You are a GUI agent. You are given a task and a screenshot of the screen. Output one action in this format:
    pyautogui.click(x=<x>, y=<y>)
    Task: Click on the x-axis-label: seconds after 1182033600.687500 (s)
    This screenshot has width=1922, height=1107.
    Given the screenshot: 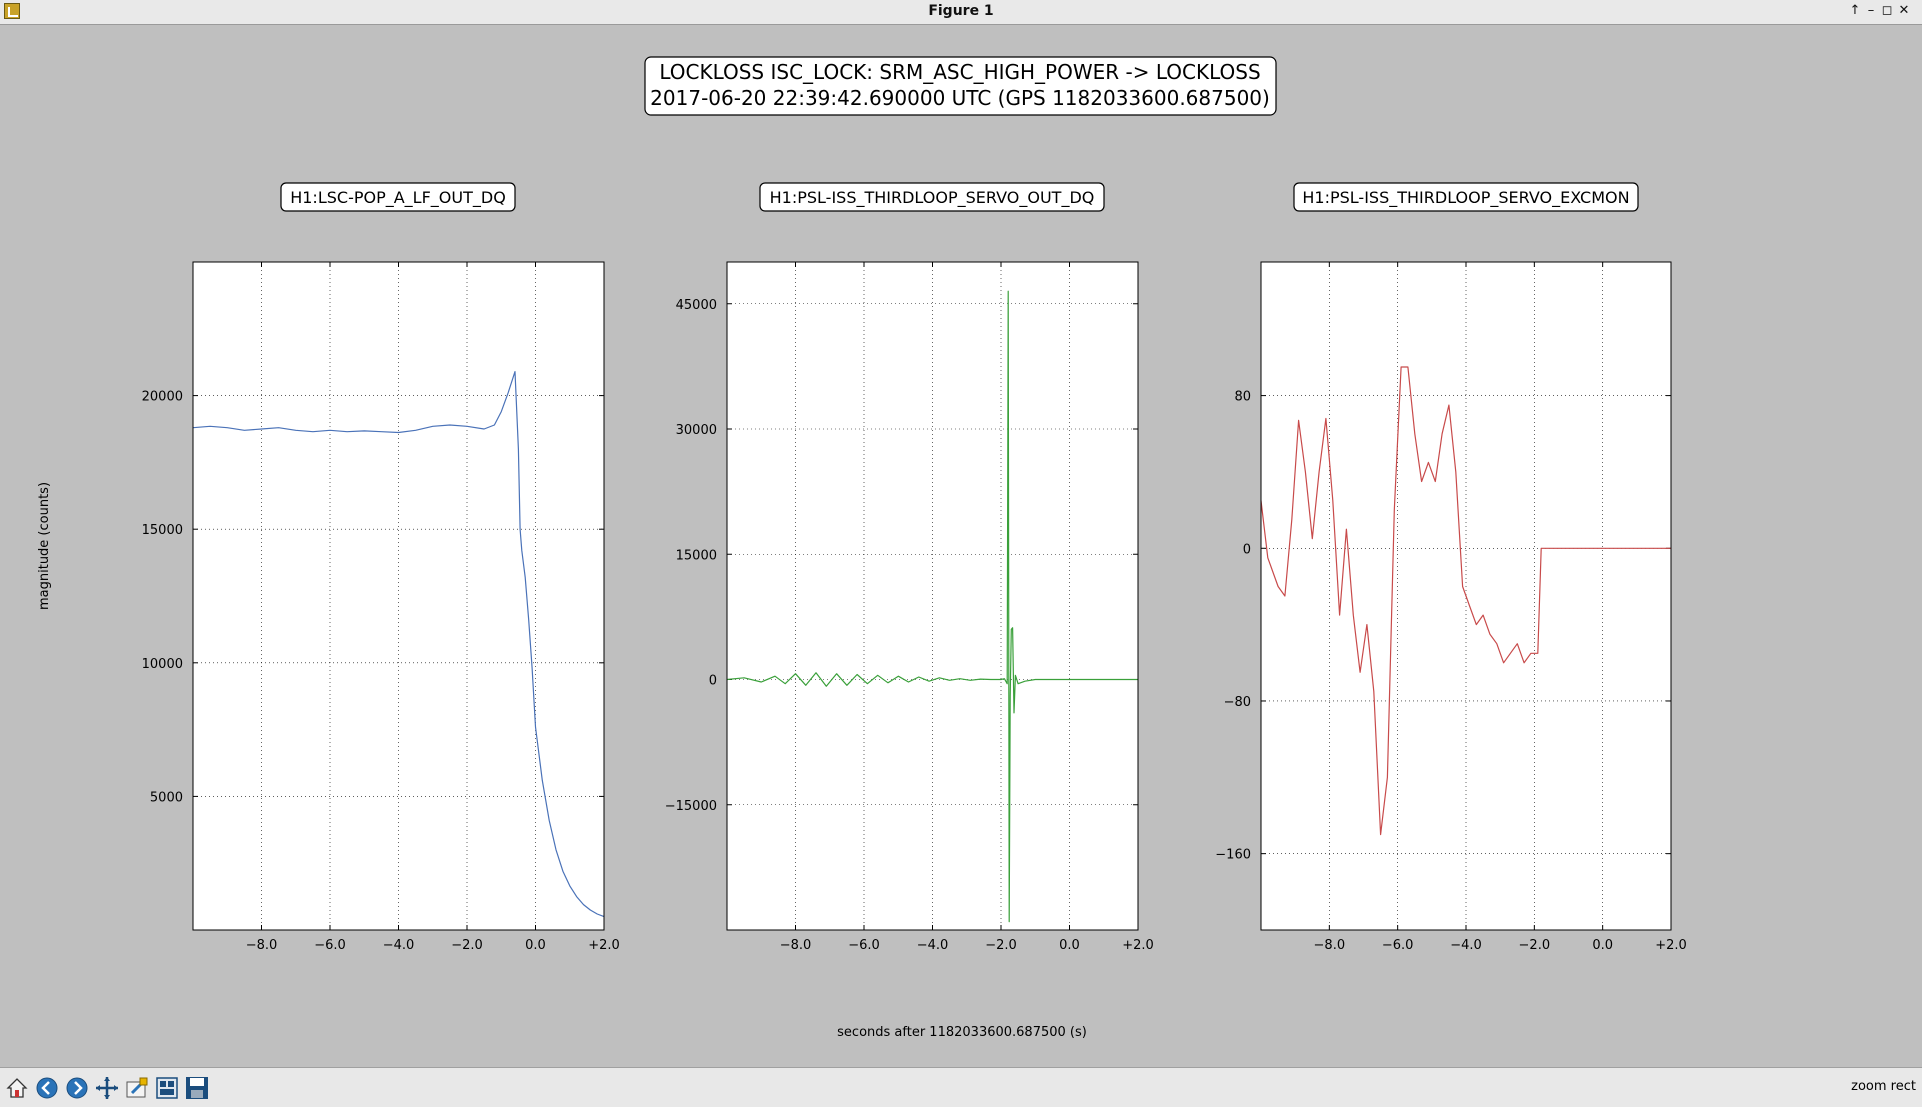 What is the action you would take?
    pyautogui.click(x=962, y=1032)
    